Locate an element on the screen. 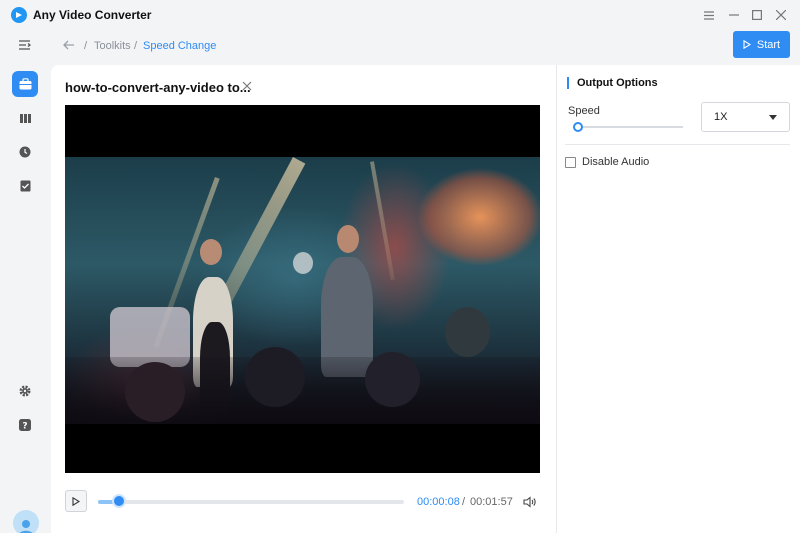 This screenshot has width=800, height=533. minimize-button is located at coordinates (734, 15).